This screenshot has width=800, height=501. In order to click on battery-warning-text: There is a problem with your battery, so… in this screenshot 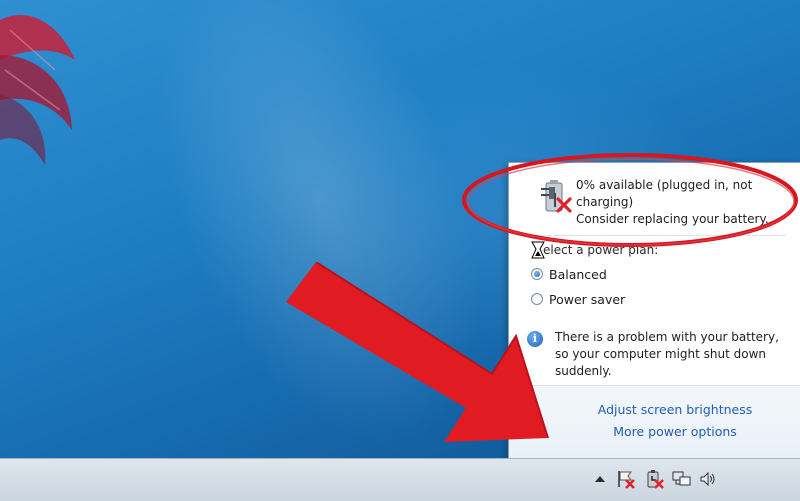, I will do `click(673, 354)`.